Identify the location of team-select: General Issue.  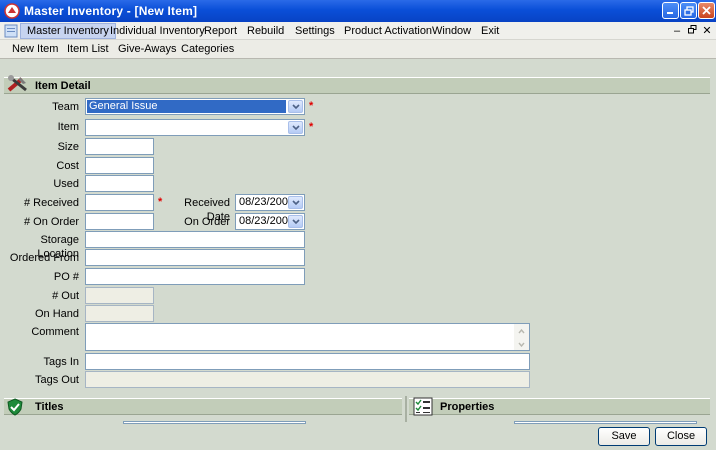
(195, 106).